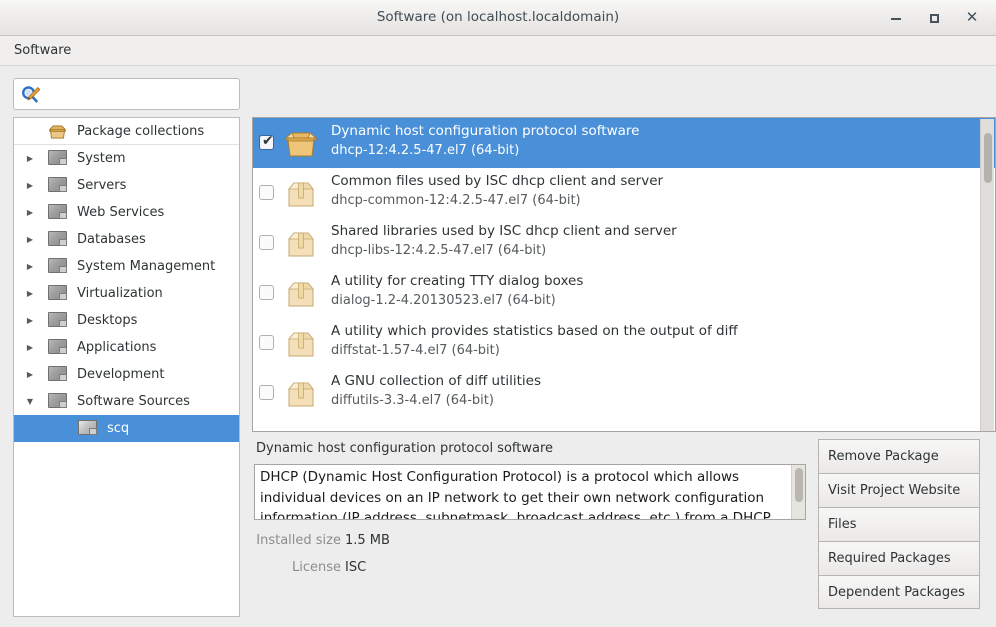 The width and height of the screenshot is (996, 627). Describe the element at coordinates (141, 131) in the screenshot. I see `sidebar-item-label: Package collections` at that location.